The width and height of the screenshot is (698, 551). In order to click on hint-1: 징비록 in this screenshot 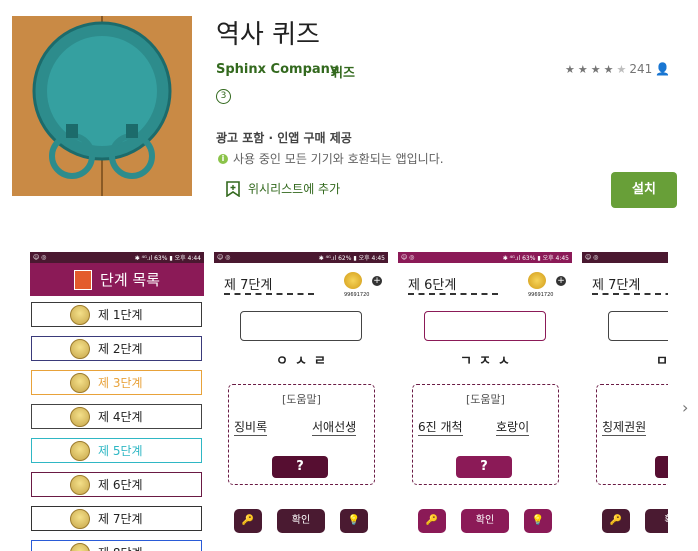, I will do `click(251, 428)`.